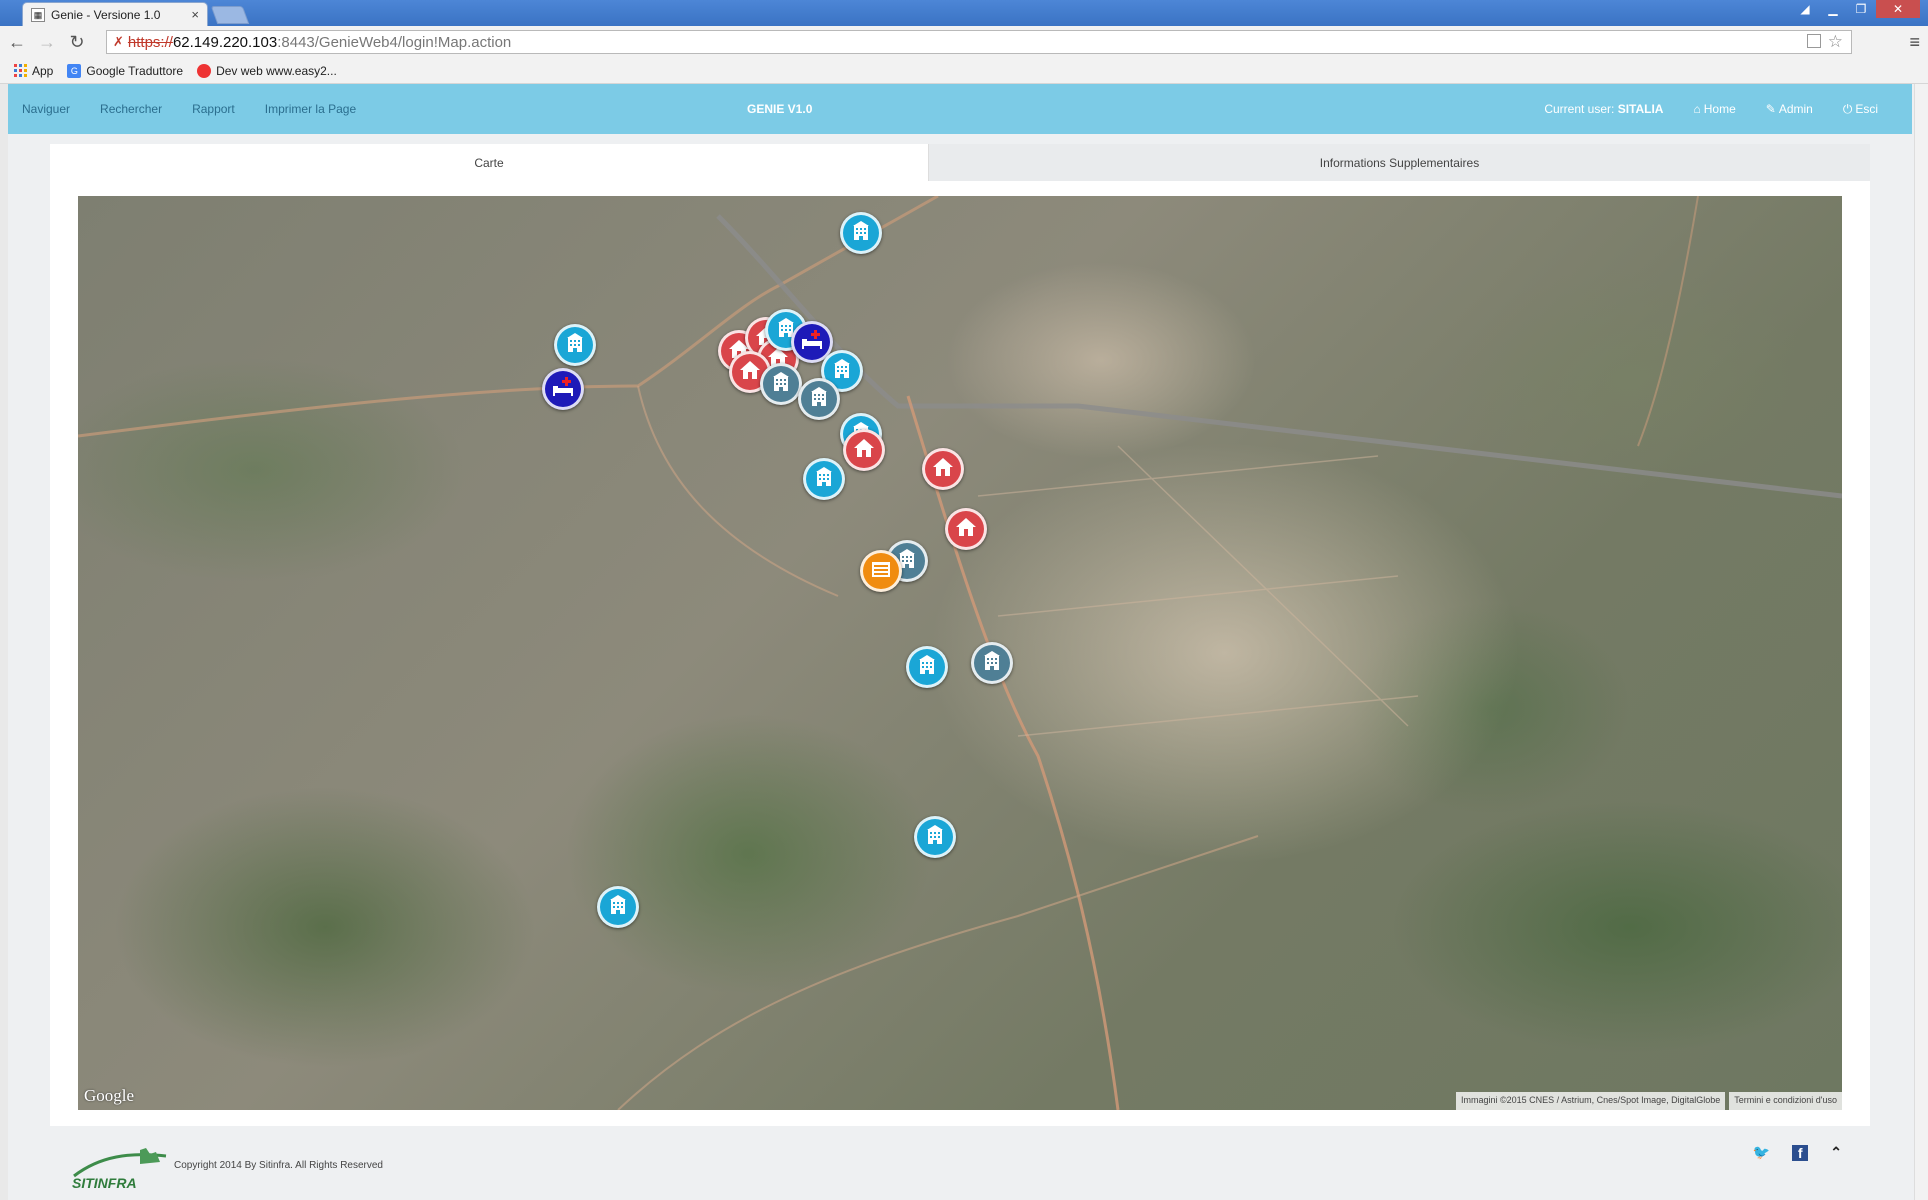 This screenshot has height=1200, width=1928. I want to click on terms-link: Termini e condizioni d'uso, so click(1785, 1101).